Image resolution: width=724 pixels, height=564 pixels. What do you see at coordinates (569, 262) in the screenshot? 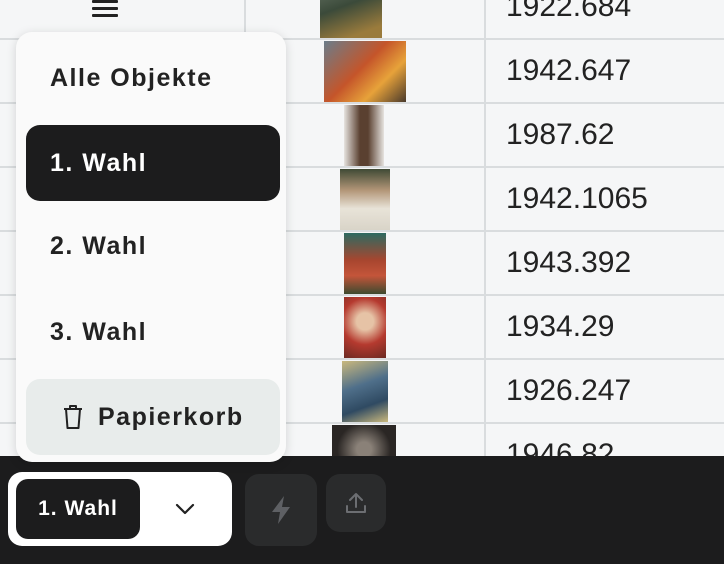
I see `accession-number: 1943.392` at bounding box center [569, 262].